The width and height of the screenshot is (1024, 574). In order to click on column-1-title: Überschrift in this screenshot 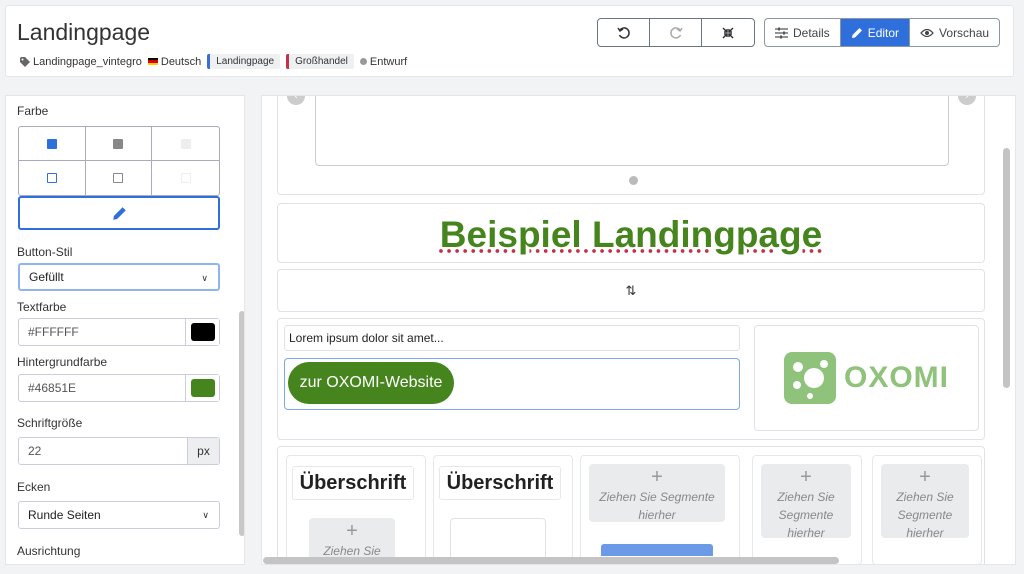, I will do `click(353, 483)`.